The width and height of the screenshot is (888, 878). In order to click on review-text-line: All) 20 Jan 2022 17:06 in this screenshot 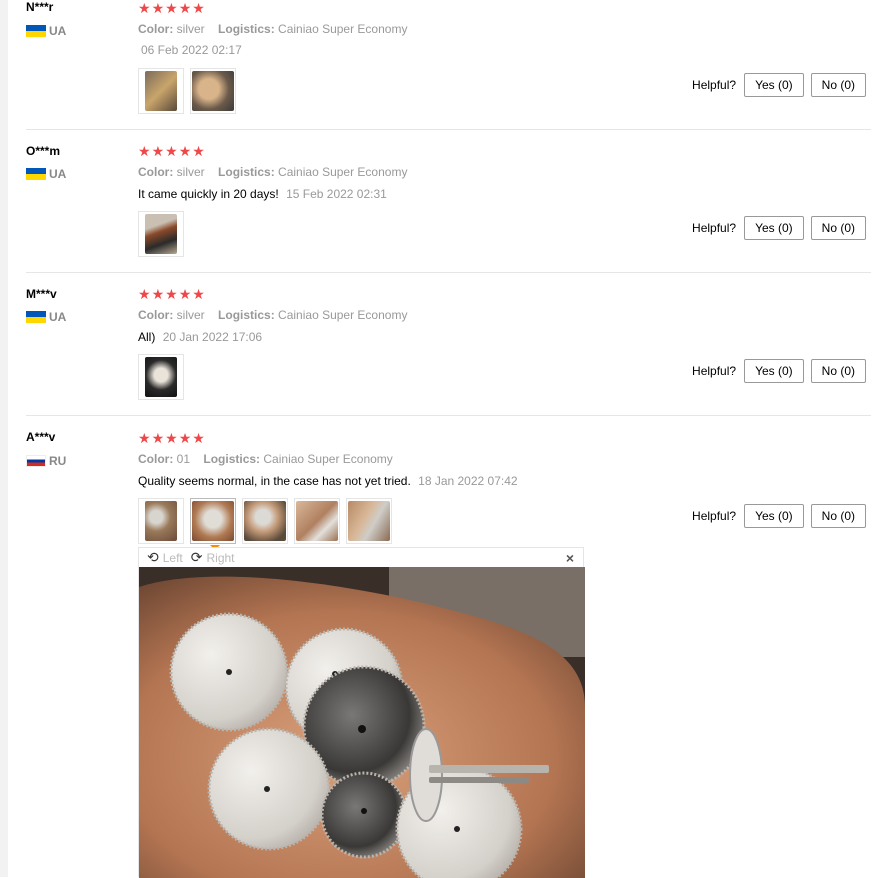, I will do `click(200, 337)`.